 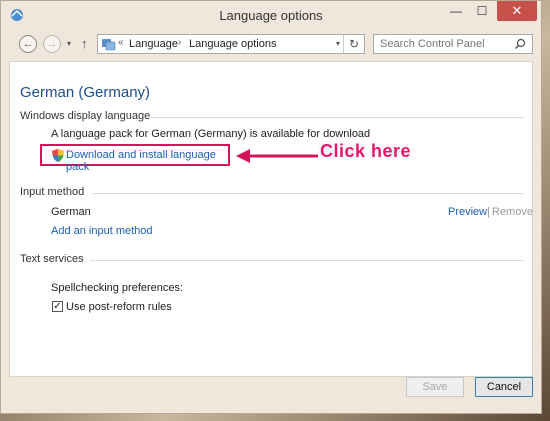 What do you see at coordinates (102, 231) in the screenshot?
I see `add-input-method-link: Add an input method` at bounding box center [102, 231].